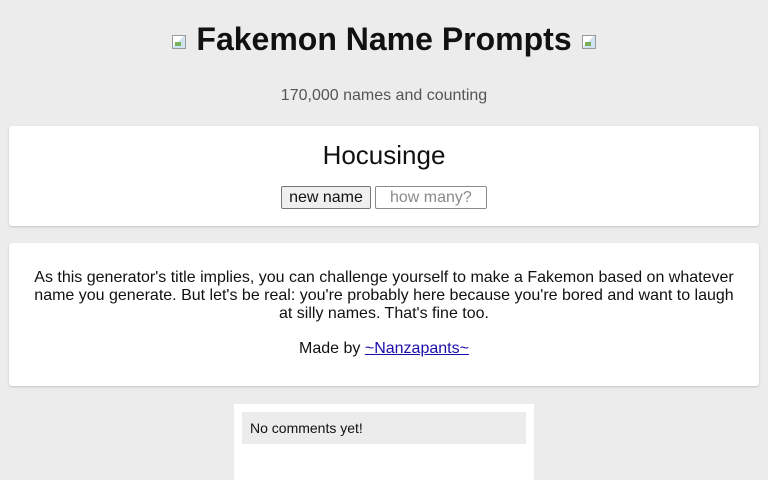  I want to click on comments-panel: No comments yet!, so click(384, 442).